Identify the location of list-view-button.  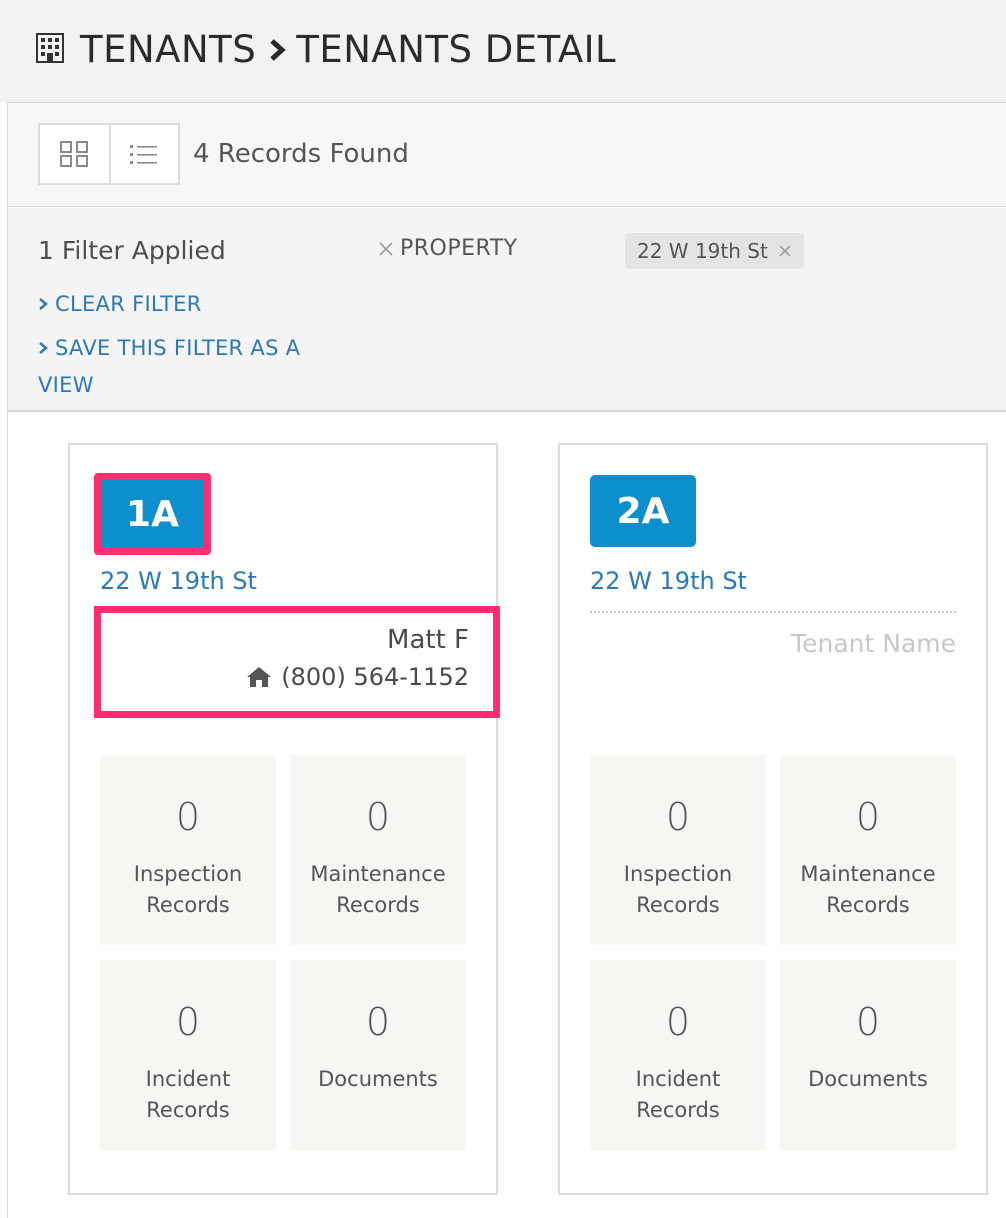
(143, 154).